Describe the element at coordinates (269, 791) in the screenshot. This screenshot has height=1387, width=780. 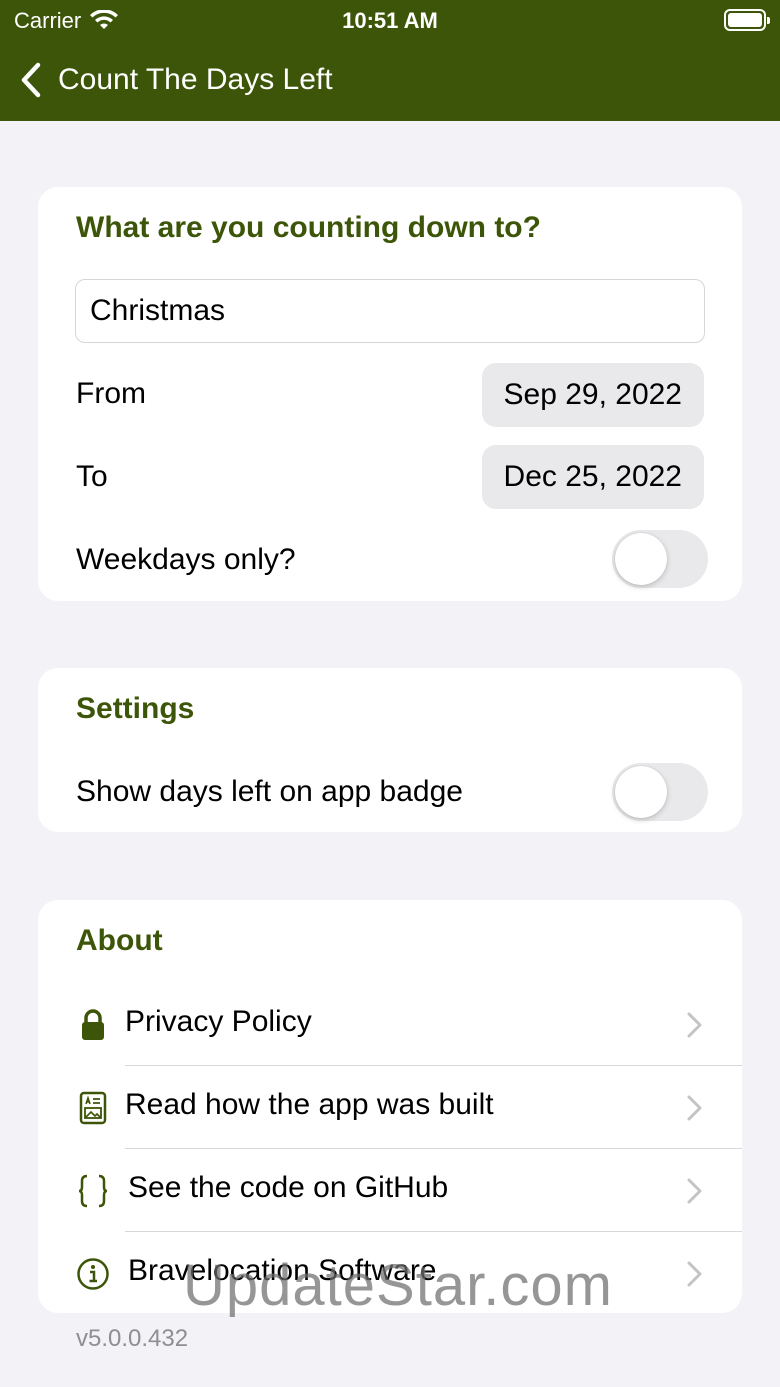
I see `badge-label: Show days left on app badge` at that location.